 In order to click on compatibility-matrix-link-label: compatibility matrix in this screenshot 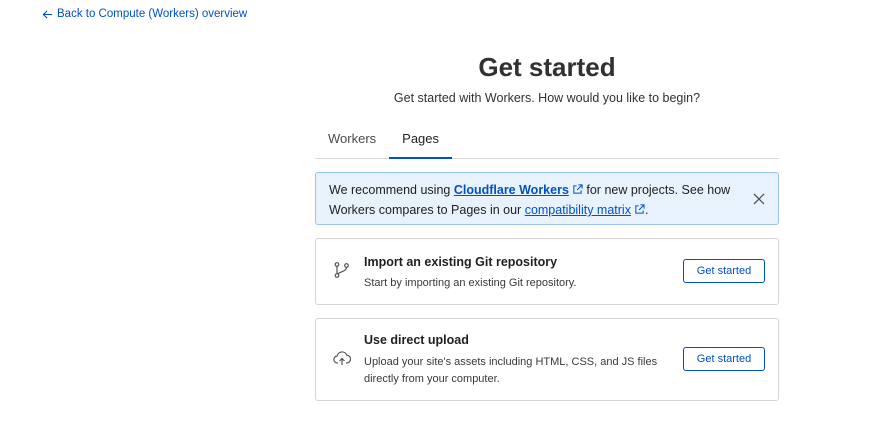, I will do `click(577, 210)`.